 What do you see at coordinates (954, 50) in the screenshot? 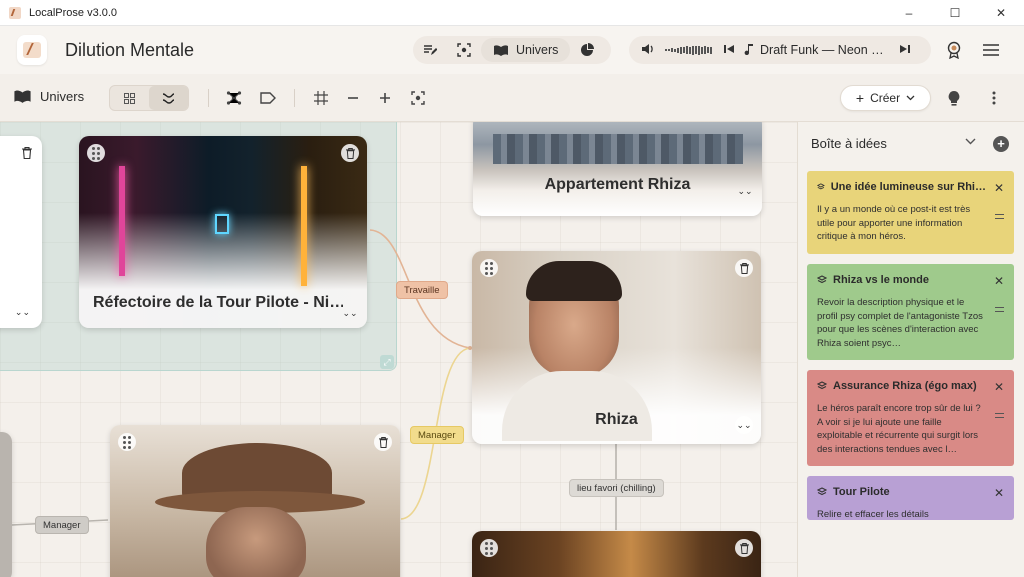
I see `achievement-badge-icon` at bounding box center [954, 50].